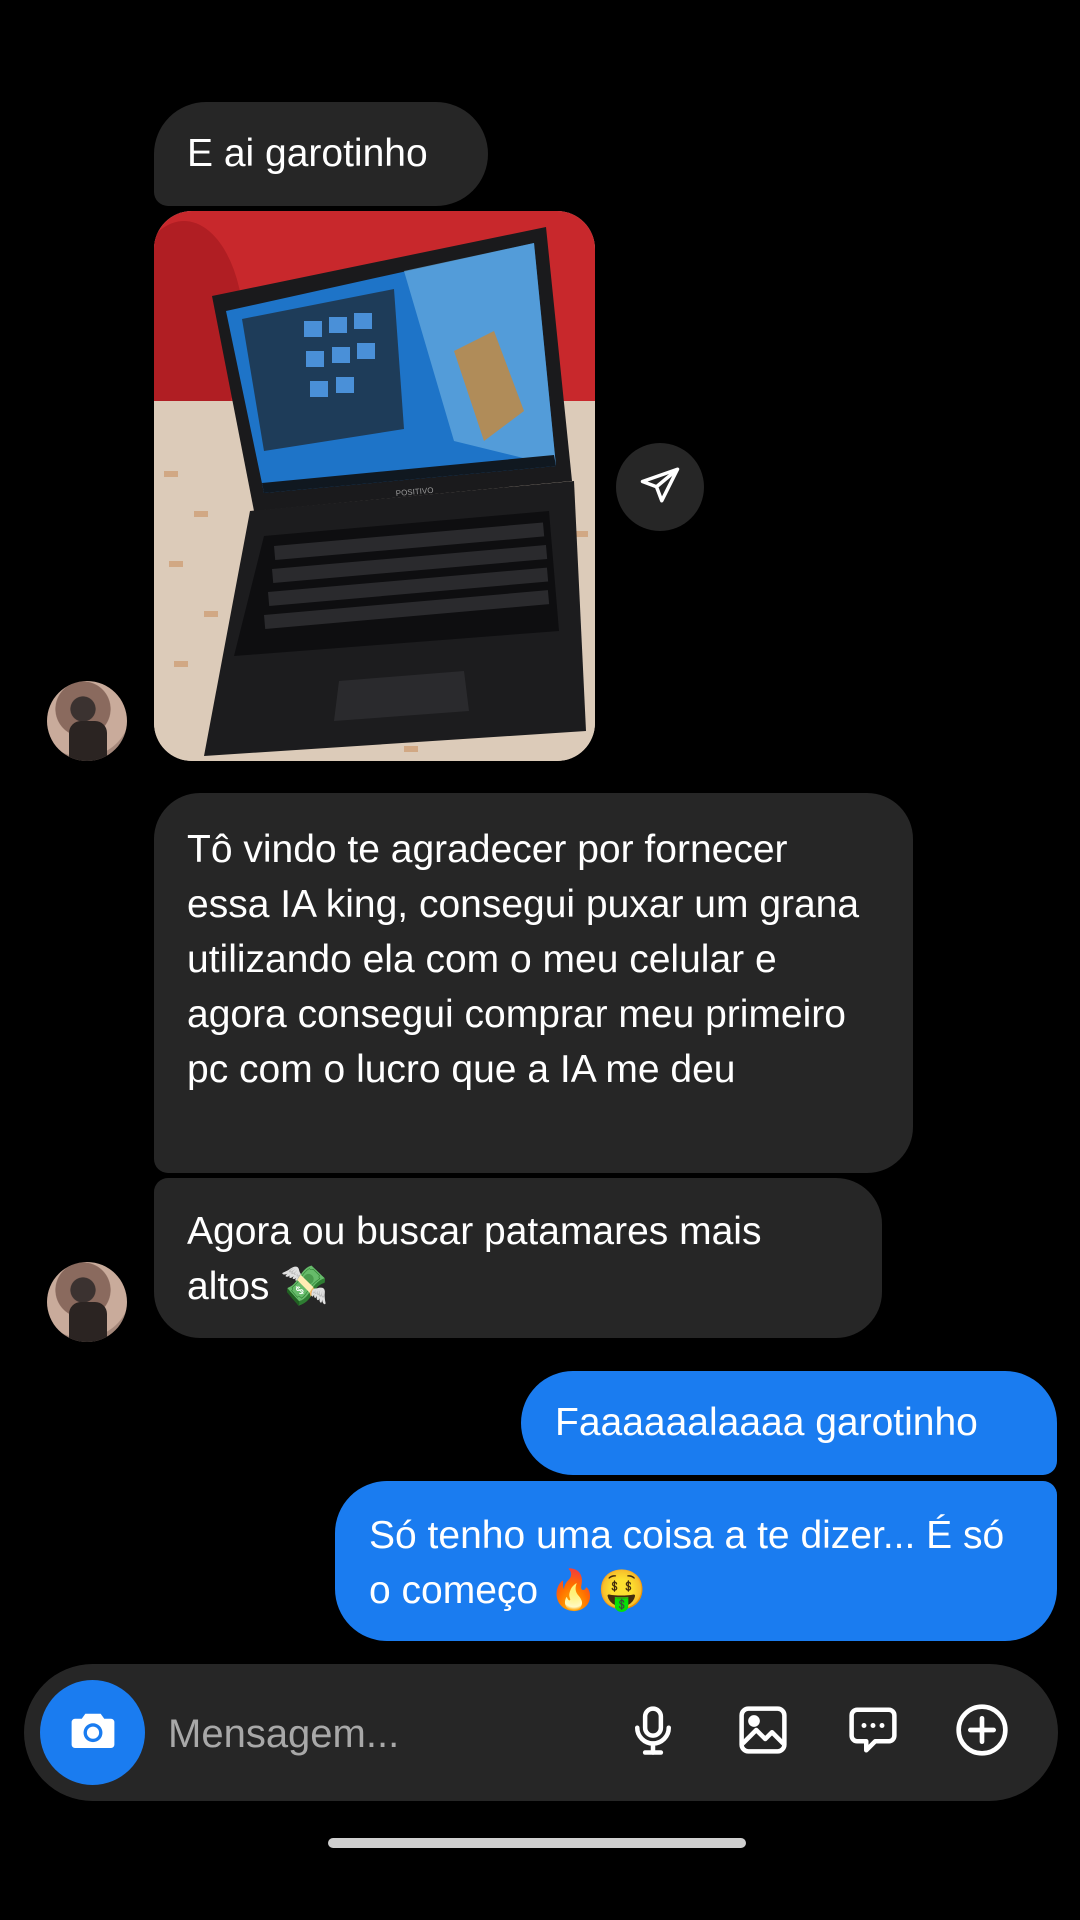 Image resolution: width=1080 pixels, height=1920 pixels. I want to click on sticker-button, so click(873, 1732).